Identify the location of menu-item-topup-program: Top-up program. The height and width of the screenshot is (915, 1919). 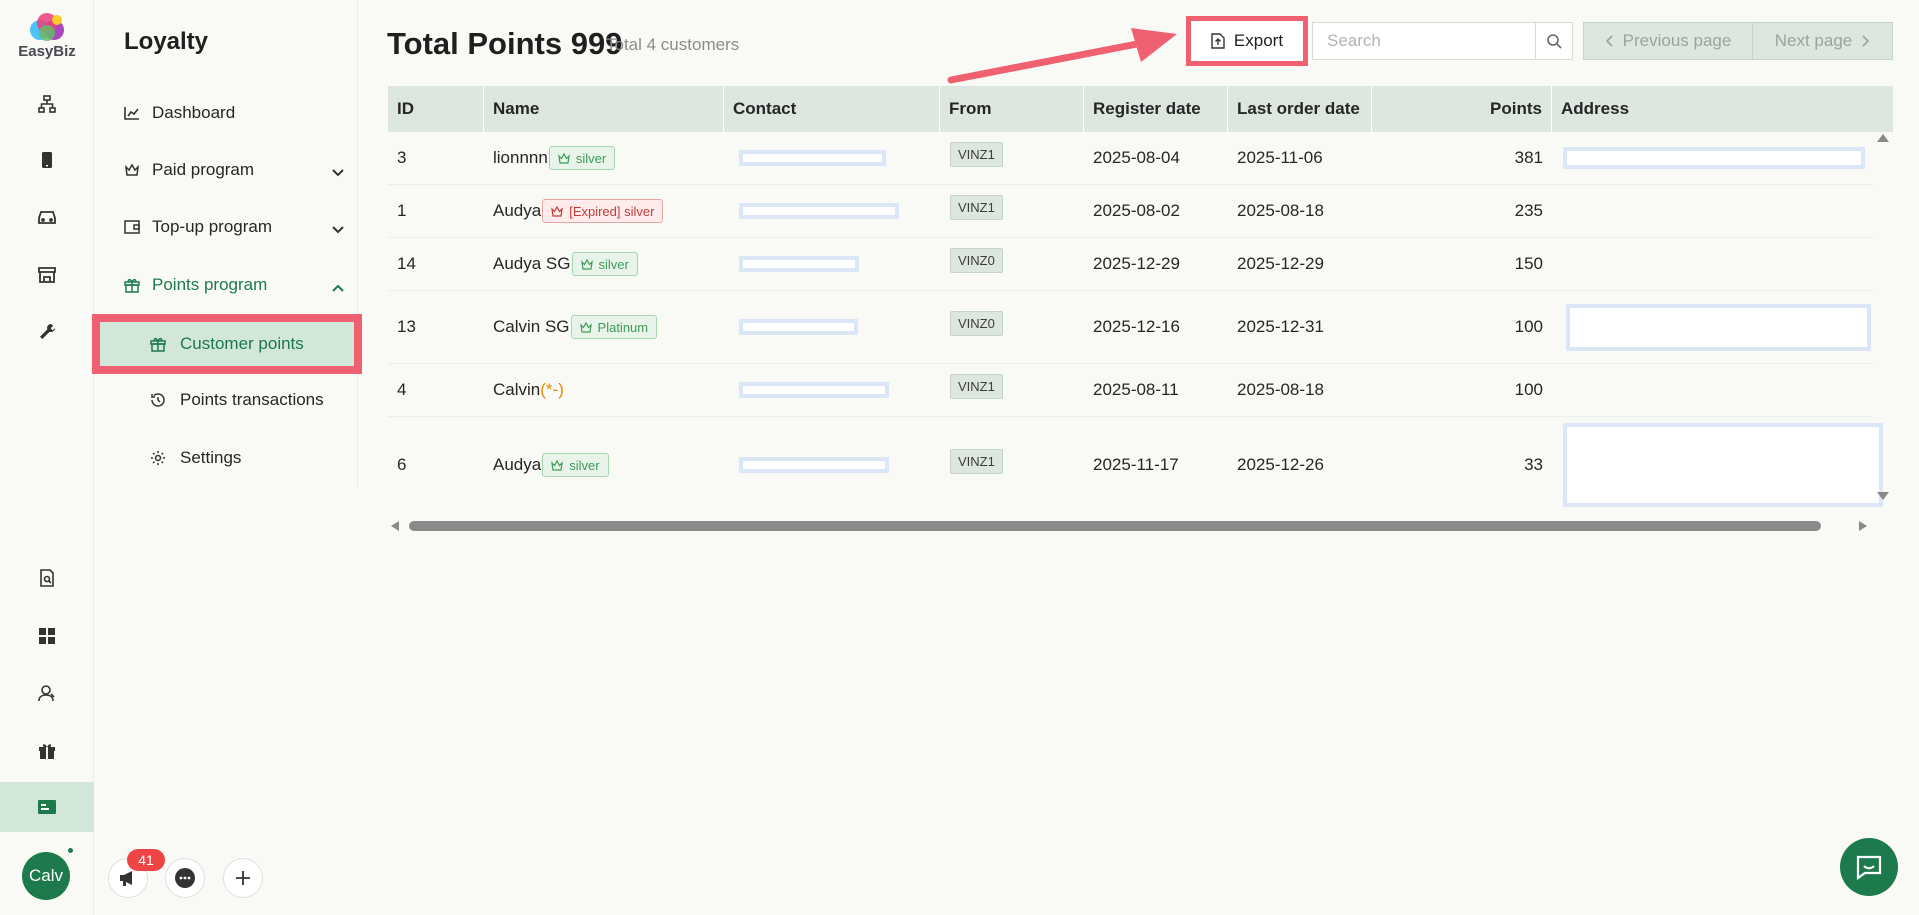
(234, 227).